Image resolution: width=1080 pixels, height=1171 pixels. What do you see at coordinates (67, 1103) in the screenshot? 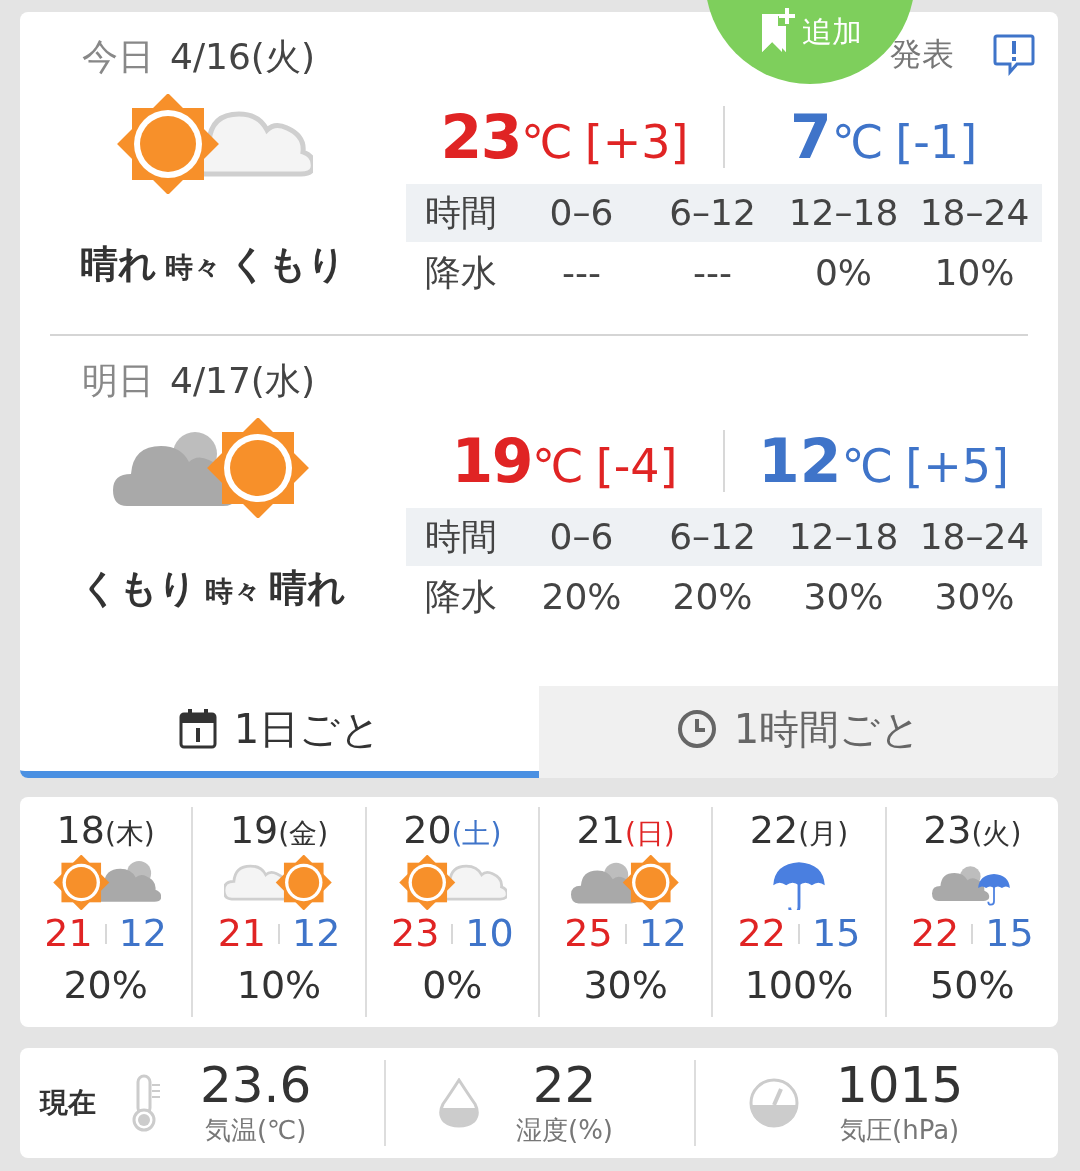
I see `current-label: 現在` at bounding box center [67, 1103].